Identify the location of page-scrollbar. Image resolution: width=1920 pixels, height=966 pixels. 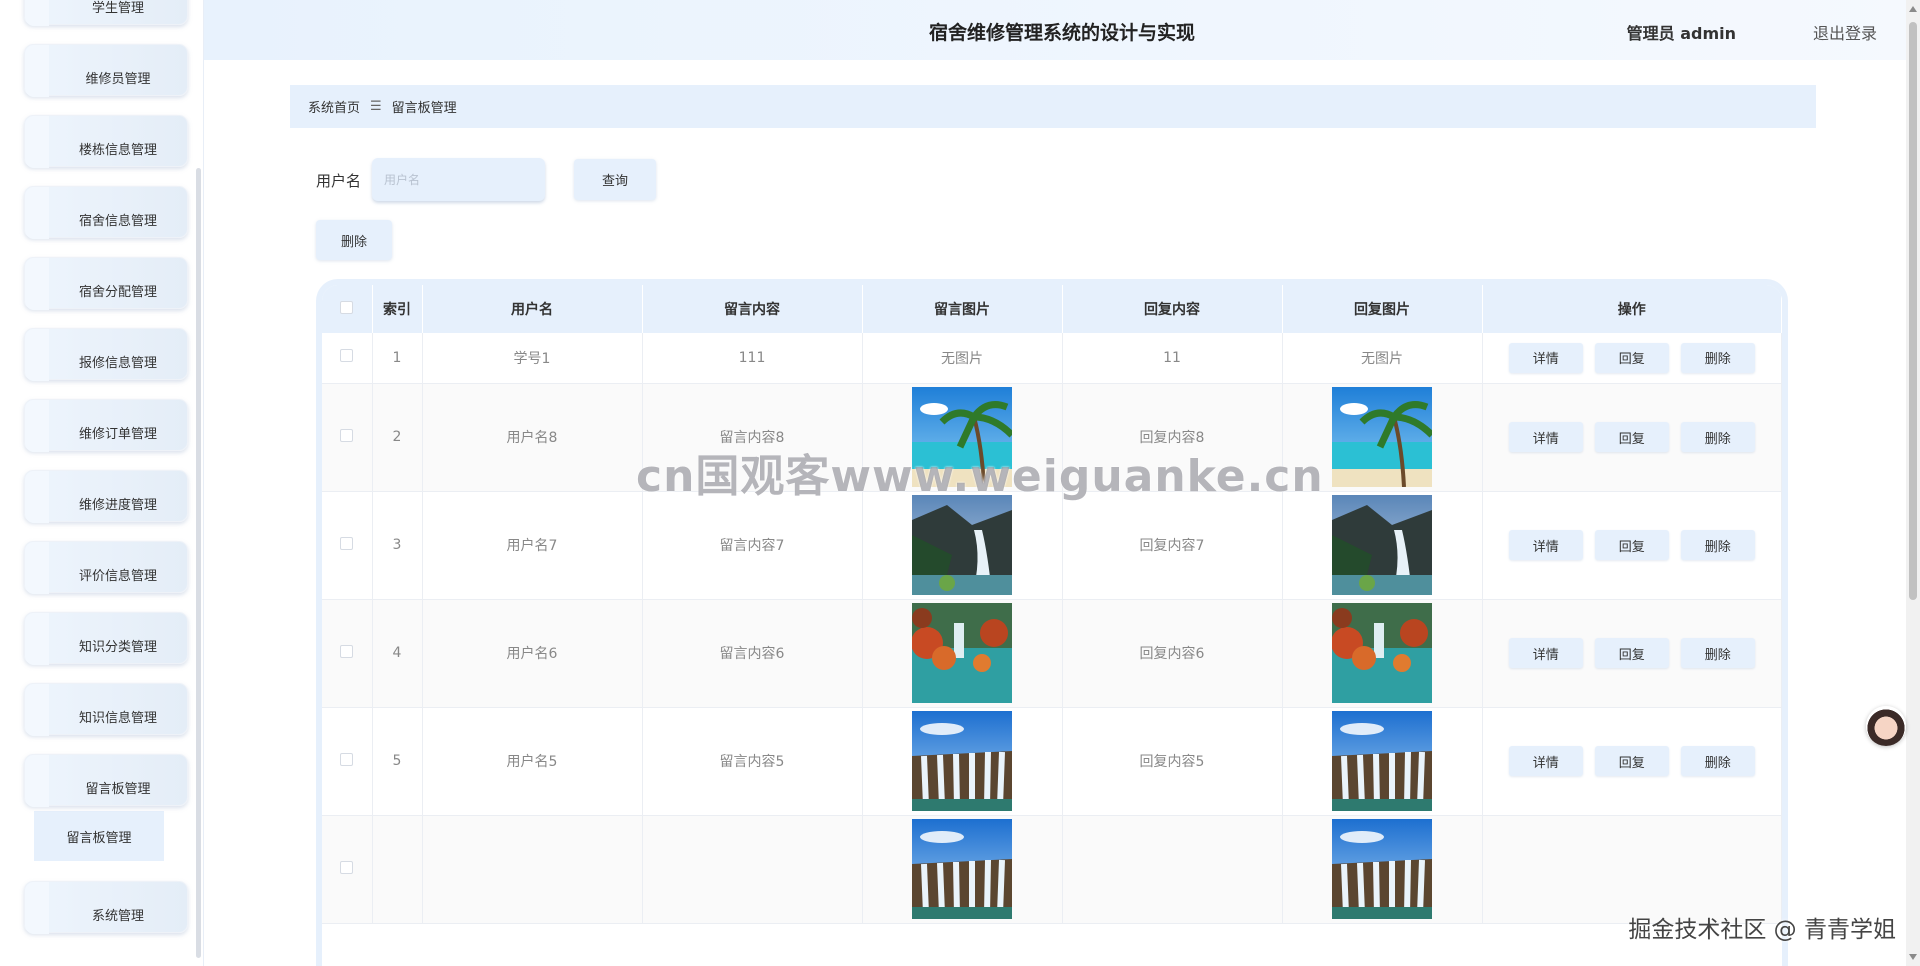
(1913, 483).